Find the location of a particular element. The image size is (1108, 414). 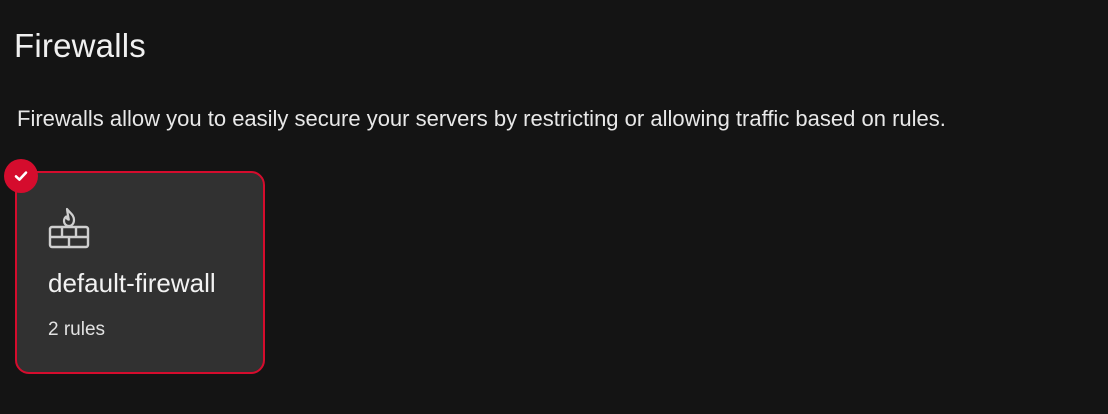

firewall-name: default-firewall is located at coordinates (132, 283).